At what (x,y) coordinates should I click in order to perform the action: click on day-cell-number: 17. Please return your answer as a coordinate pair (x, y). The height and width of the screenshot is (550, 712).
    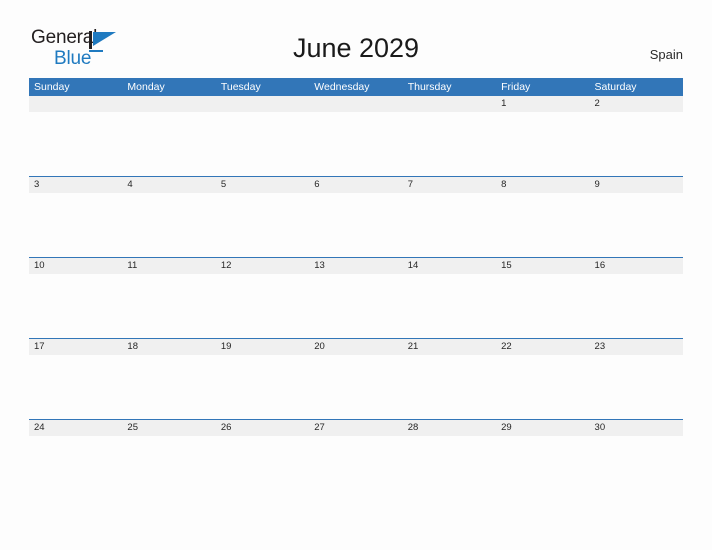
    Looking at the image, I should click on (75, 347).